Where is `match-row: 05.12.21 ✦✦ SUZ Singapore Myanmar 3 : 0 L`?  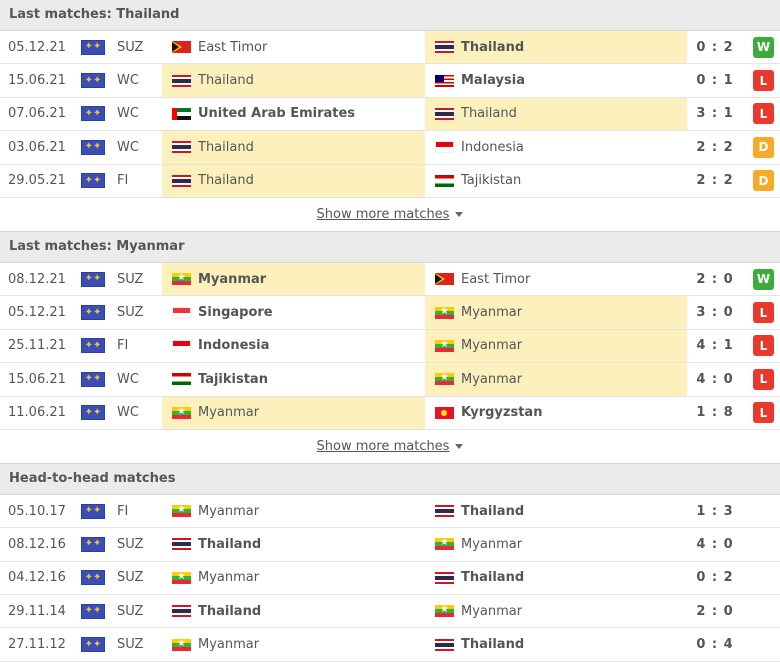
match-row: 05.12.21 ✦✦ SUZ Singapore Myanmar 3 : 0 L is located at coordinates (390, 313).